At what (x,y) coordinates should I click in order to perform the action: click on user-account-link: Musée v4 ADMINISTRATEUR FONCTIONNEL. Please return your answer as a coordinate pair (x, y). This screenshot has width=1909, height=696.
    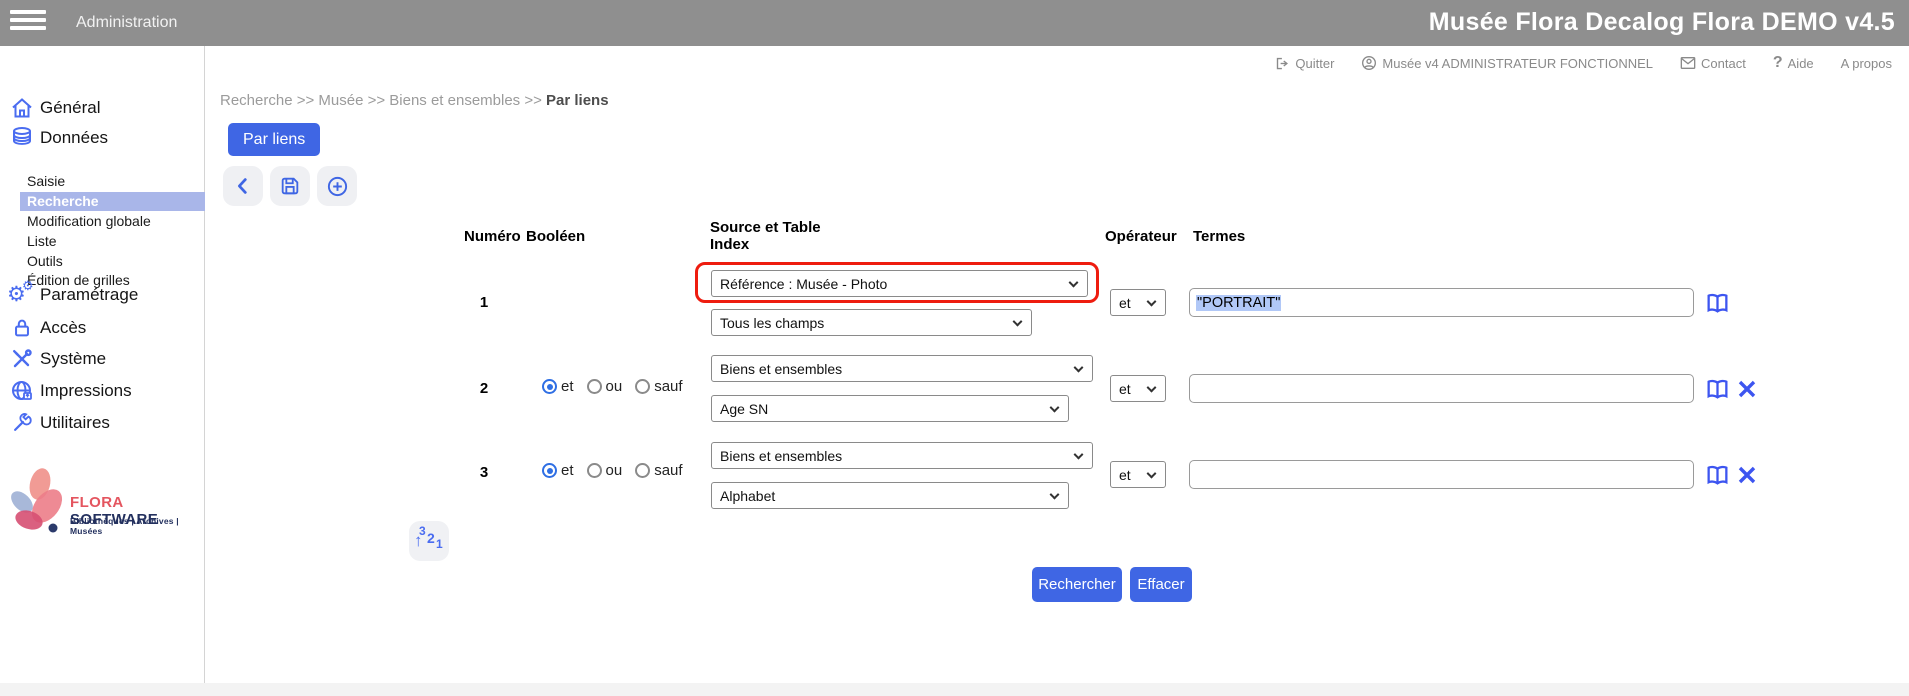
    Looking at the image, I should click on (1507, 63).